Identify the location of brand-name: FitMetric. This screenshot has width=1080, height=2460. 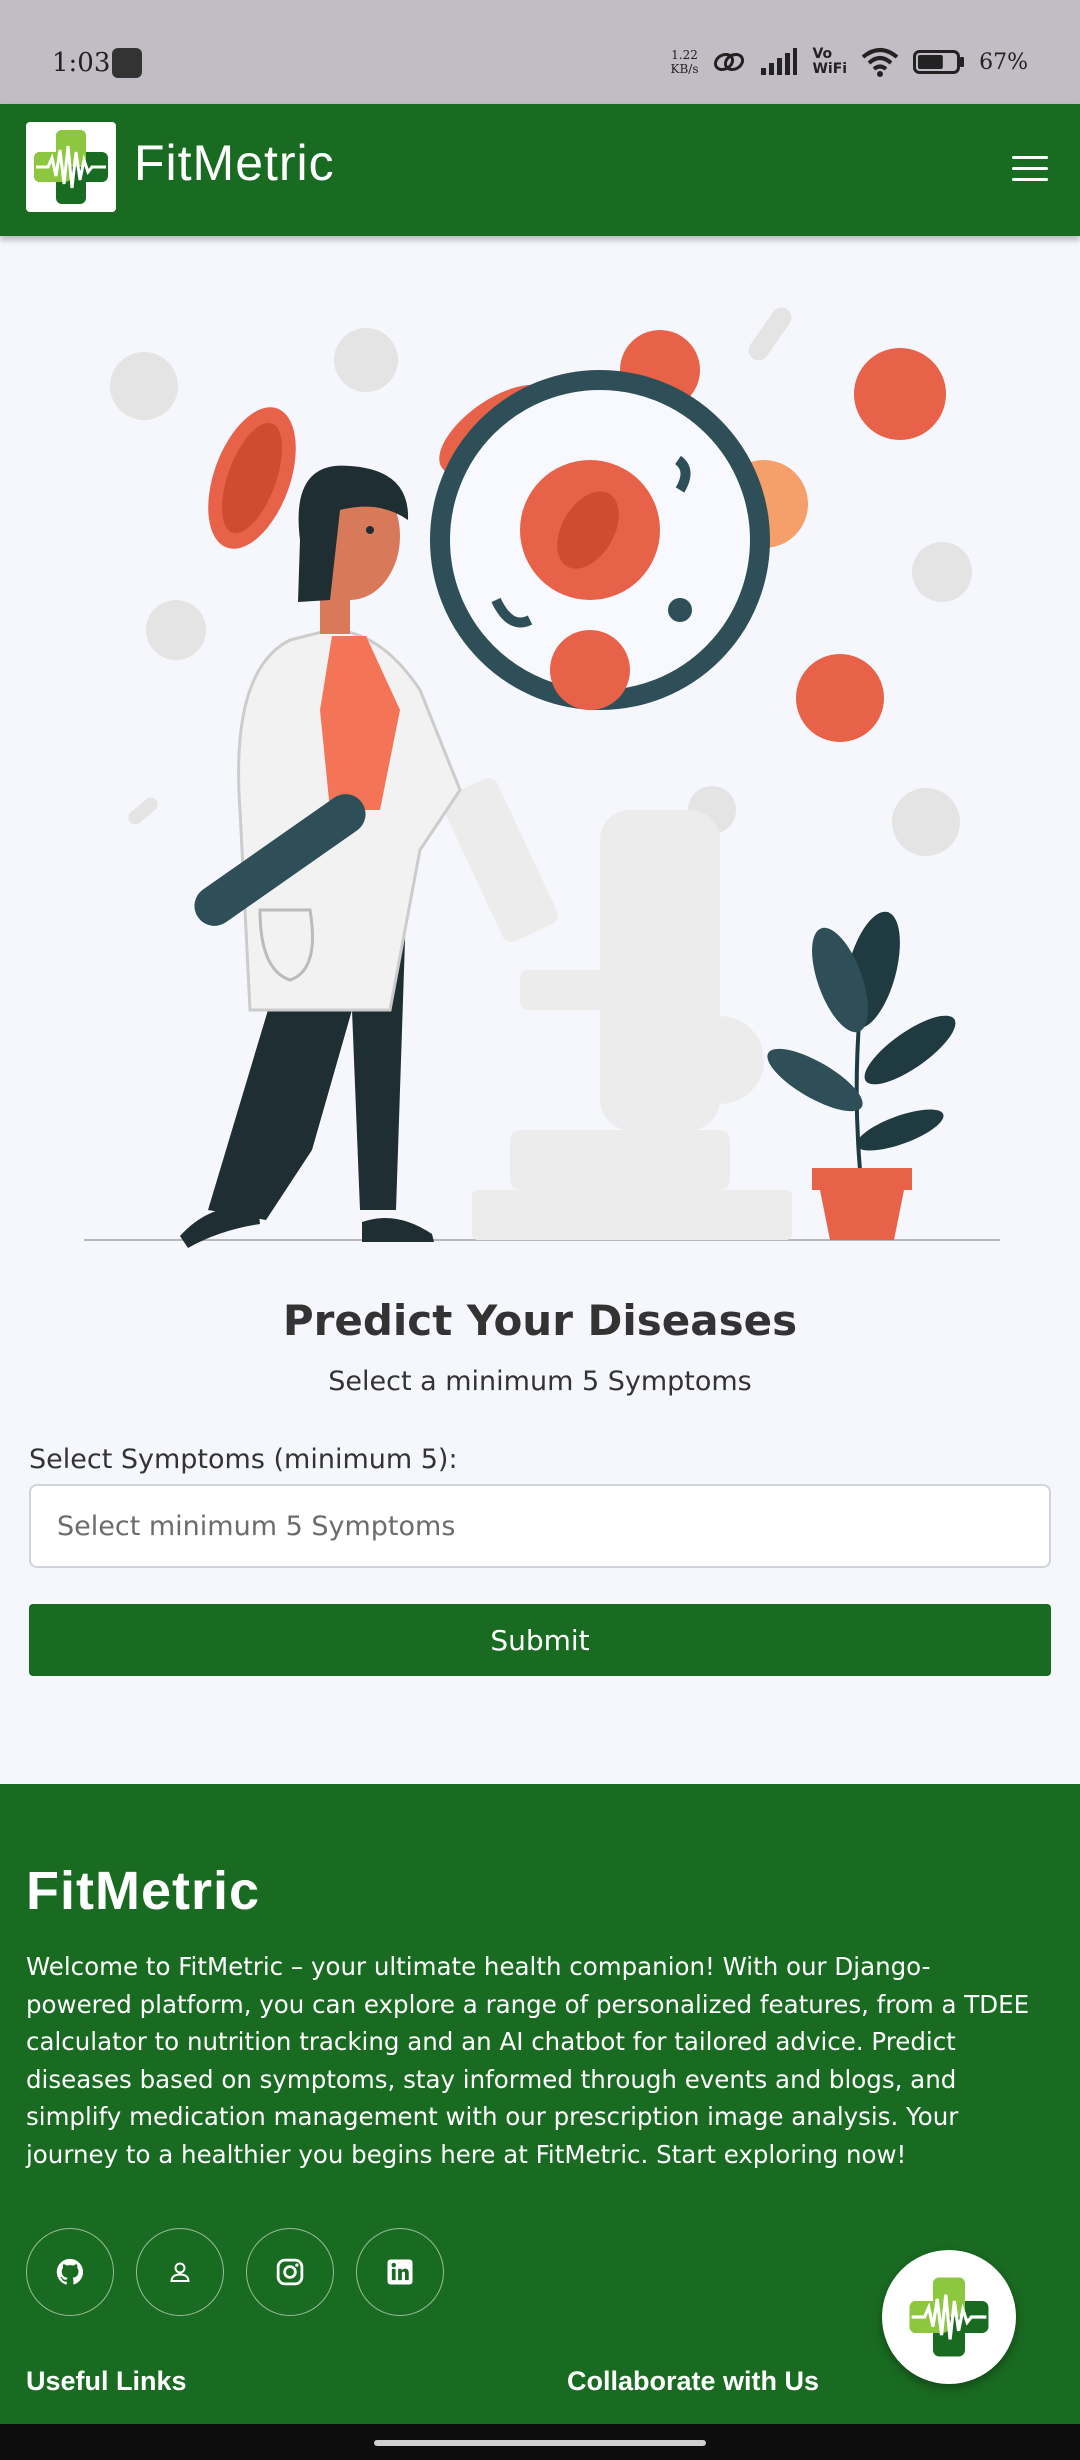
(234, 163).